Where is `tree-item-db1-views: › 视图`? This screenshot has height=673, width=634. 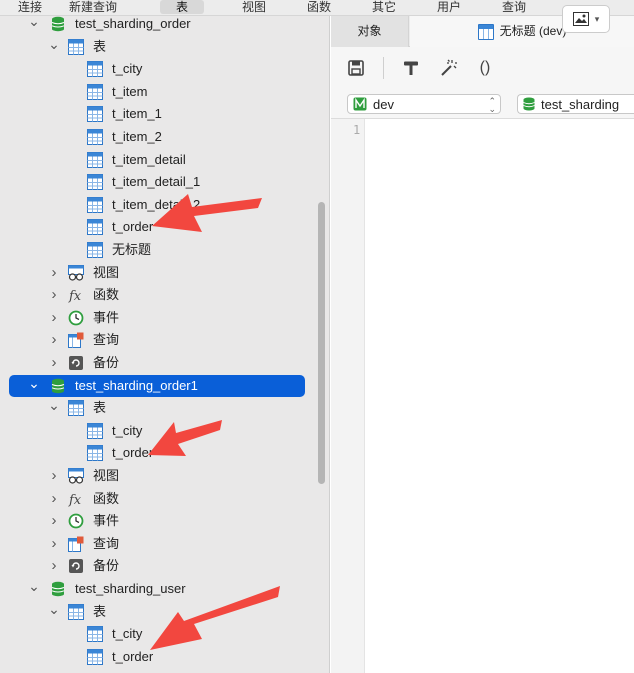
tree-item-db1-views: › 视图 is located at coordinates (158, 273).